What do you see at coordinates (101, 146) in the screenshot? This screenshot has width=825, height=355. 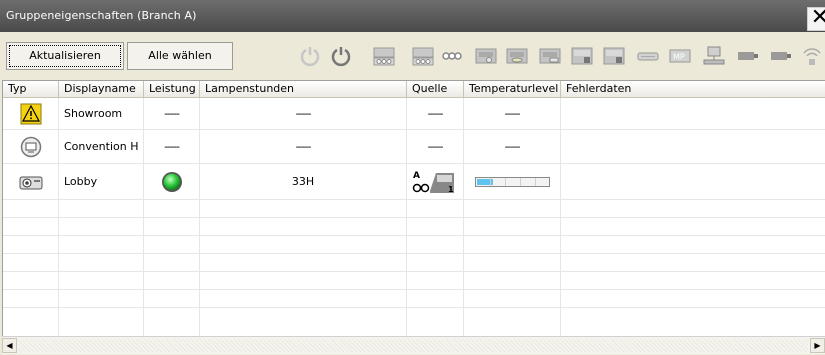 I see `displayname-cell: Convention H` at bounding box center [101, 146].